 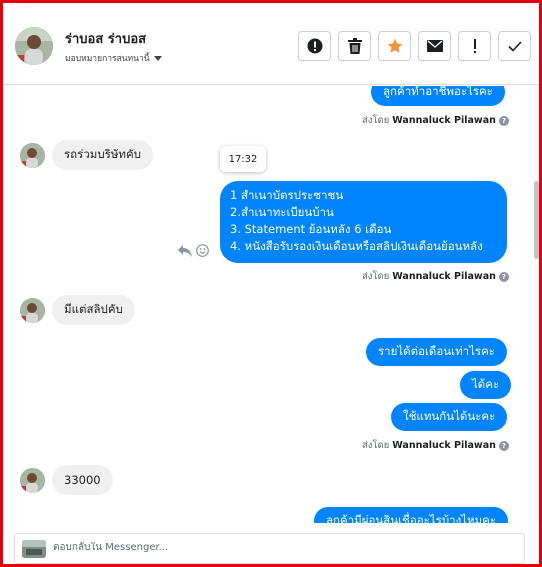 I want to click on assign-label: มอบหมายการสนทนานี้, so click(x=107, y=59).